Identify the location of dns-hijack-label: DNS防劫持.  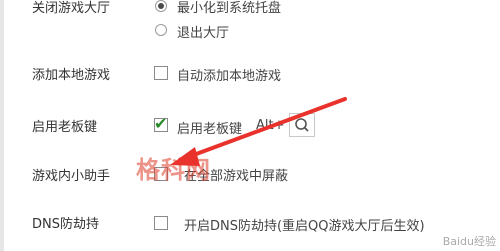
(65, 224).